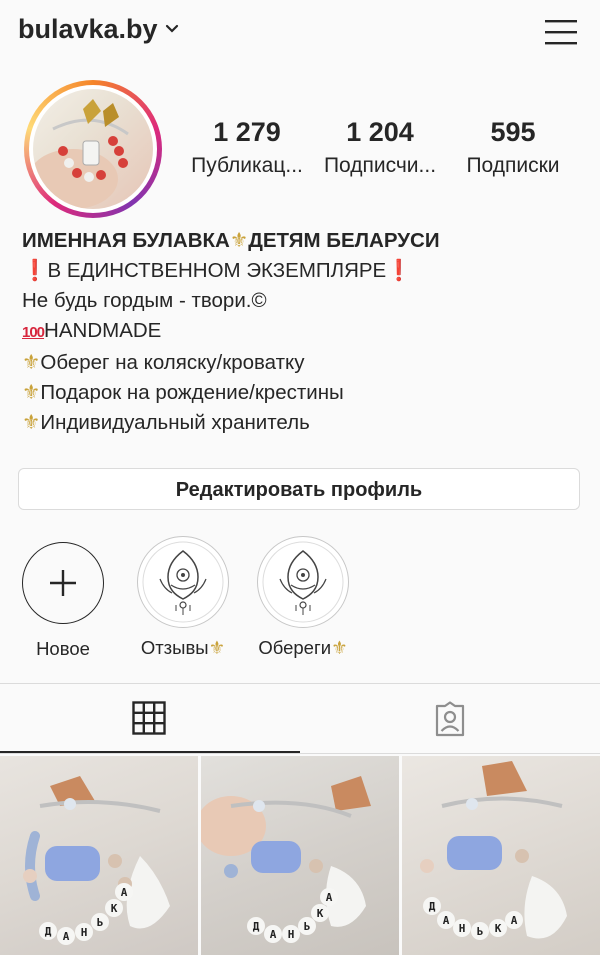  What do you see at coordinates (88, 29) in the screenshot?
I see `username: bulavka.by` at bounding box center [88, 29].